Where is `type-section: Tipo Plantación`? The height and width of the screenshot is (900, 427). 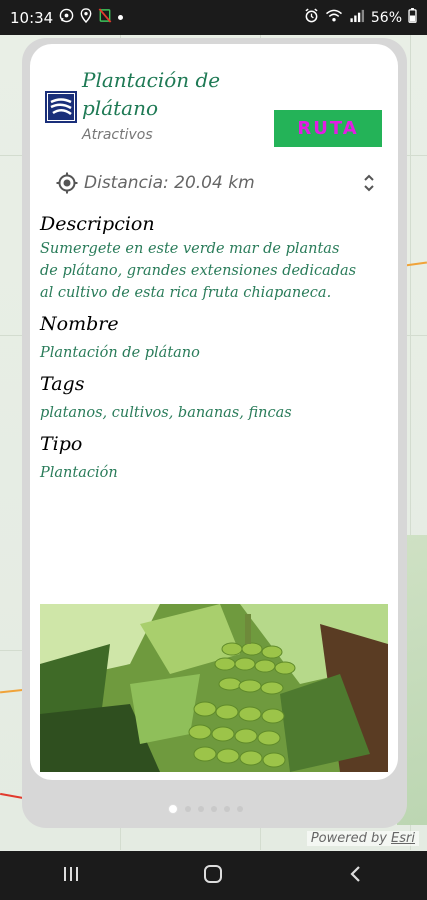 type-section: Tipo Plantación is located at coordinates (212, 457).